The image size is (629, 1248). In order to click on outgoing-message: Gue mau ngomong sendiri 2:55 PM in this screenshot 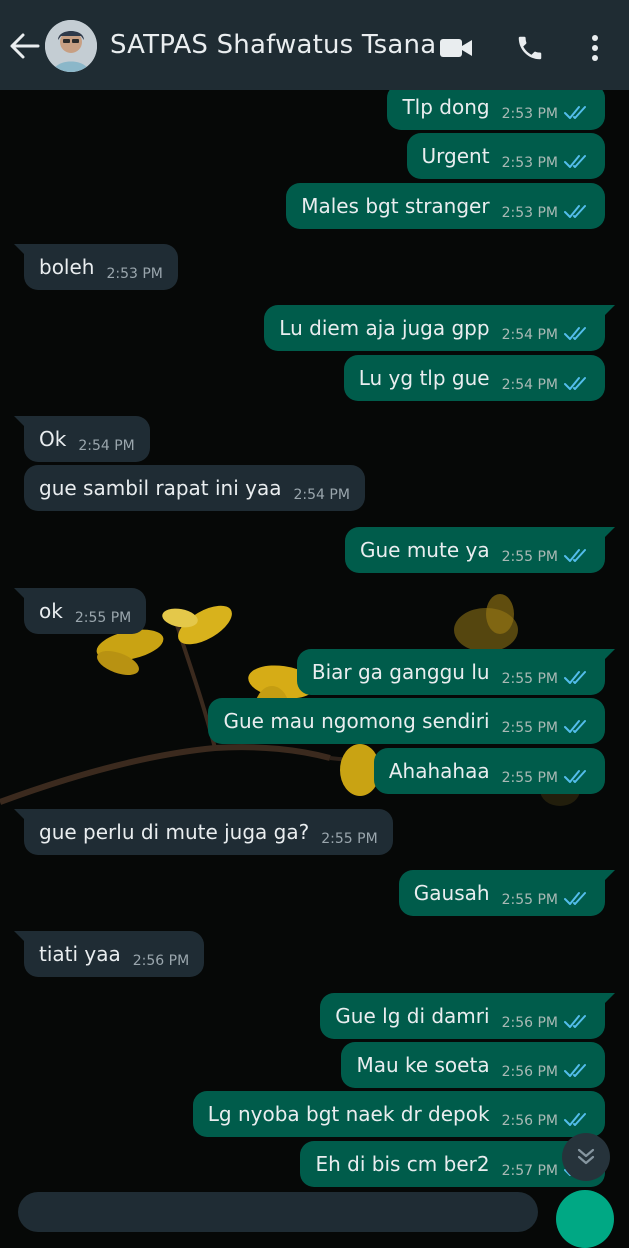, I will do `click(406, 721)`.